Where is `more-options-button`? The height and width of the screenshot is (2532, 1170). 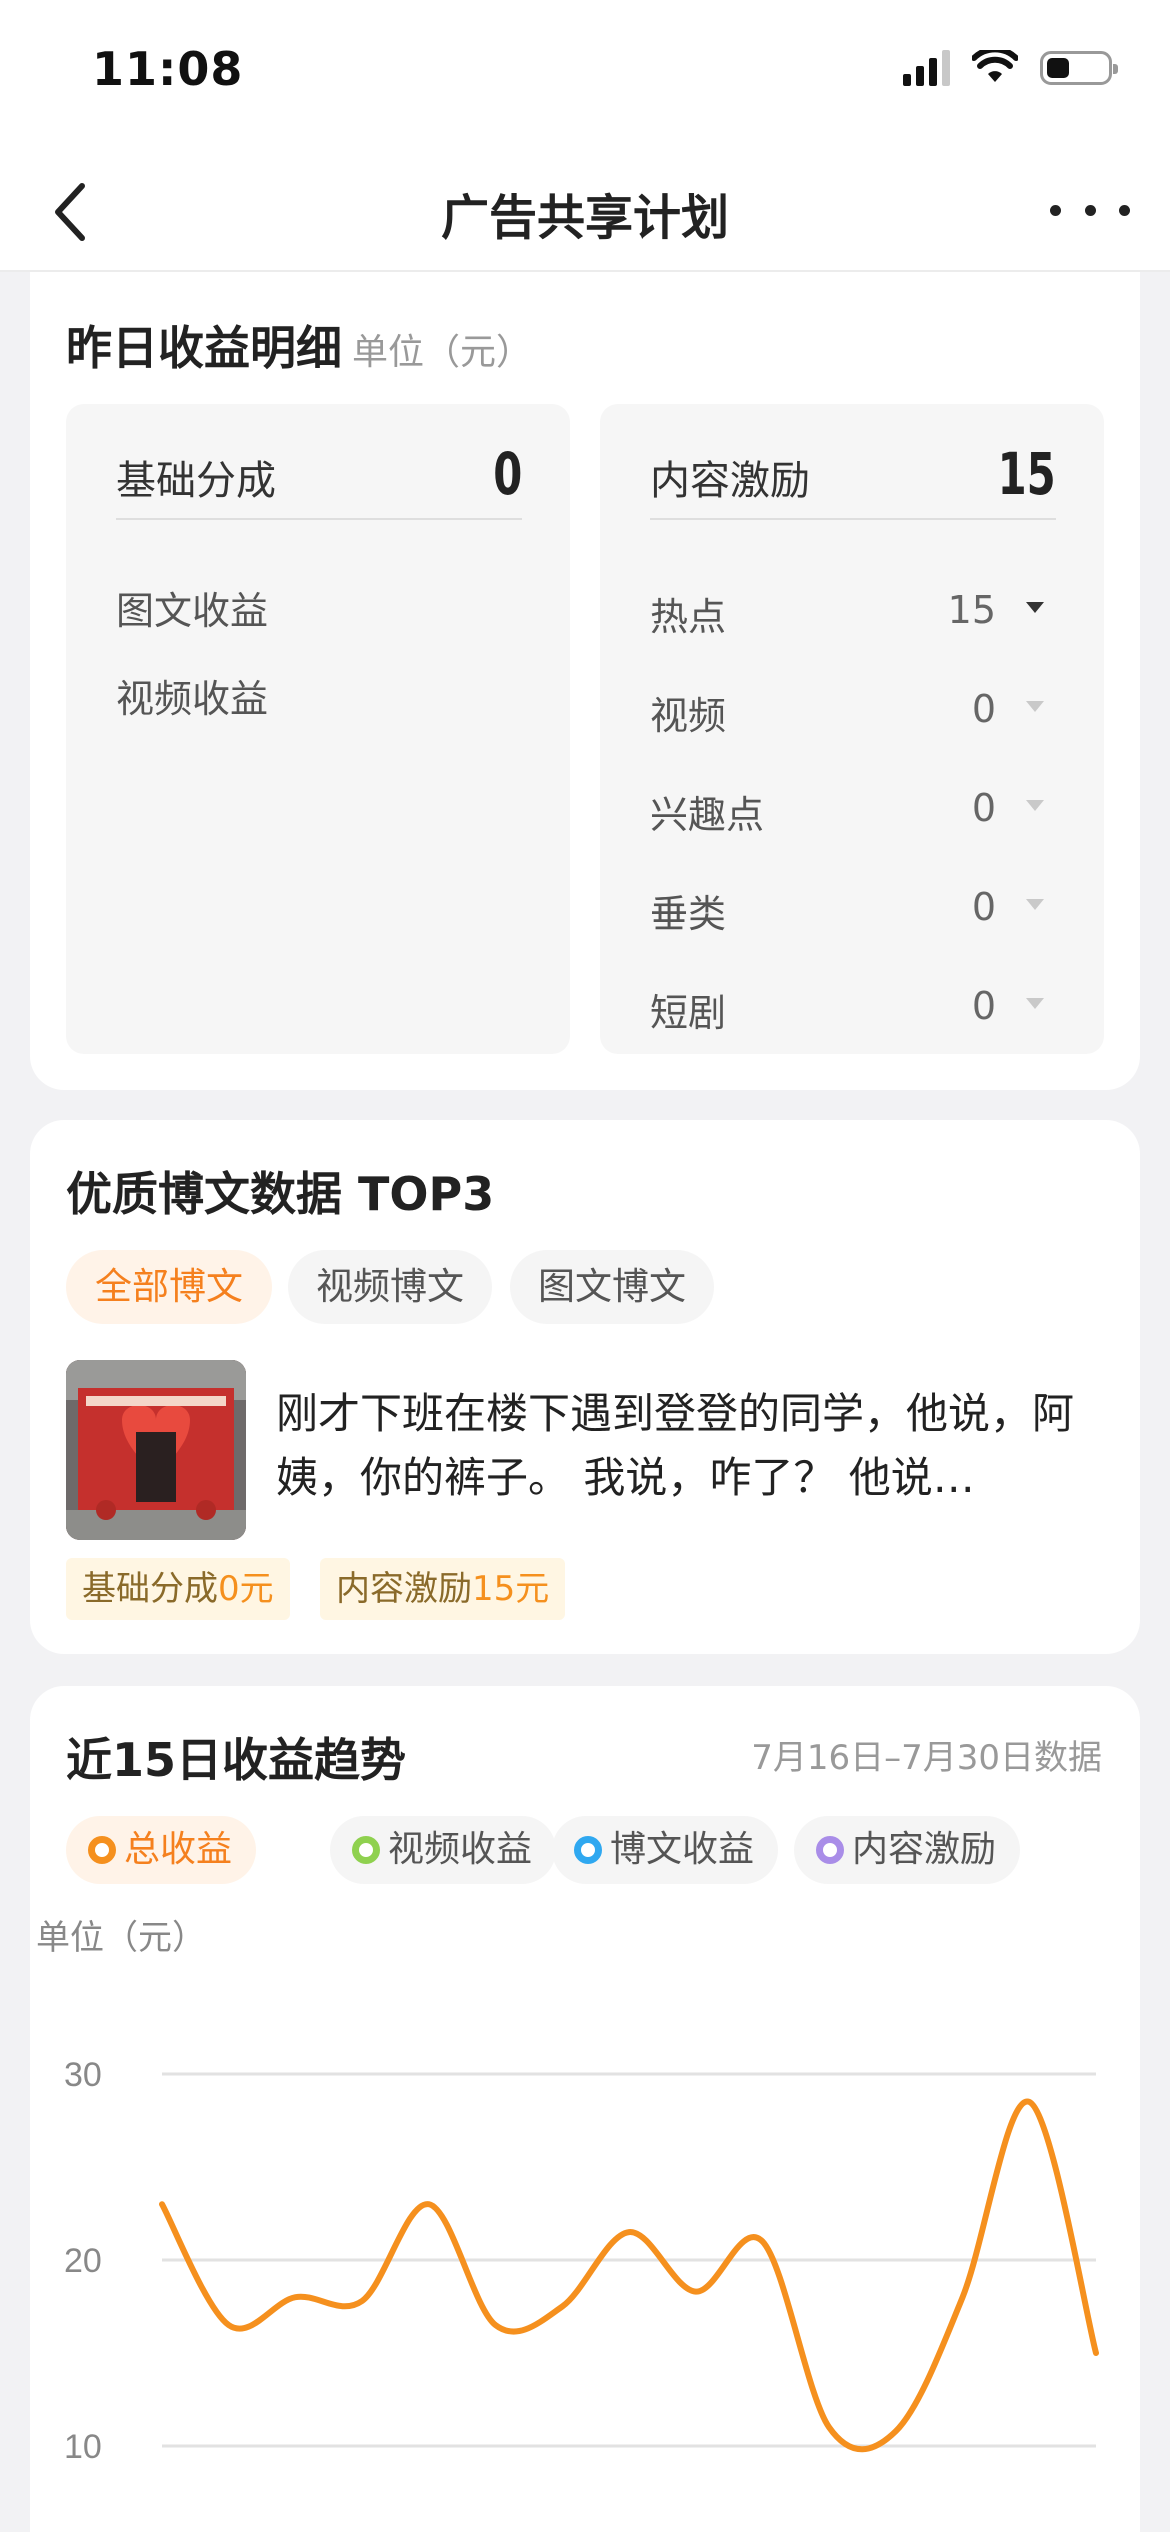
more-options-button is located at coordinates (1090, 210).